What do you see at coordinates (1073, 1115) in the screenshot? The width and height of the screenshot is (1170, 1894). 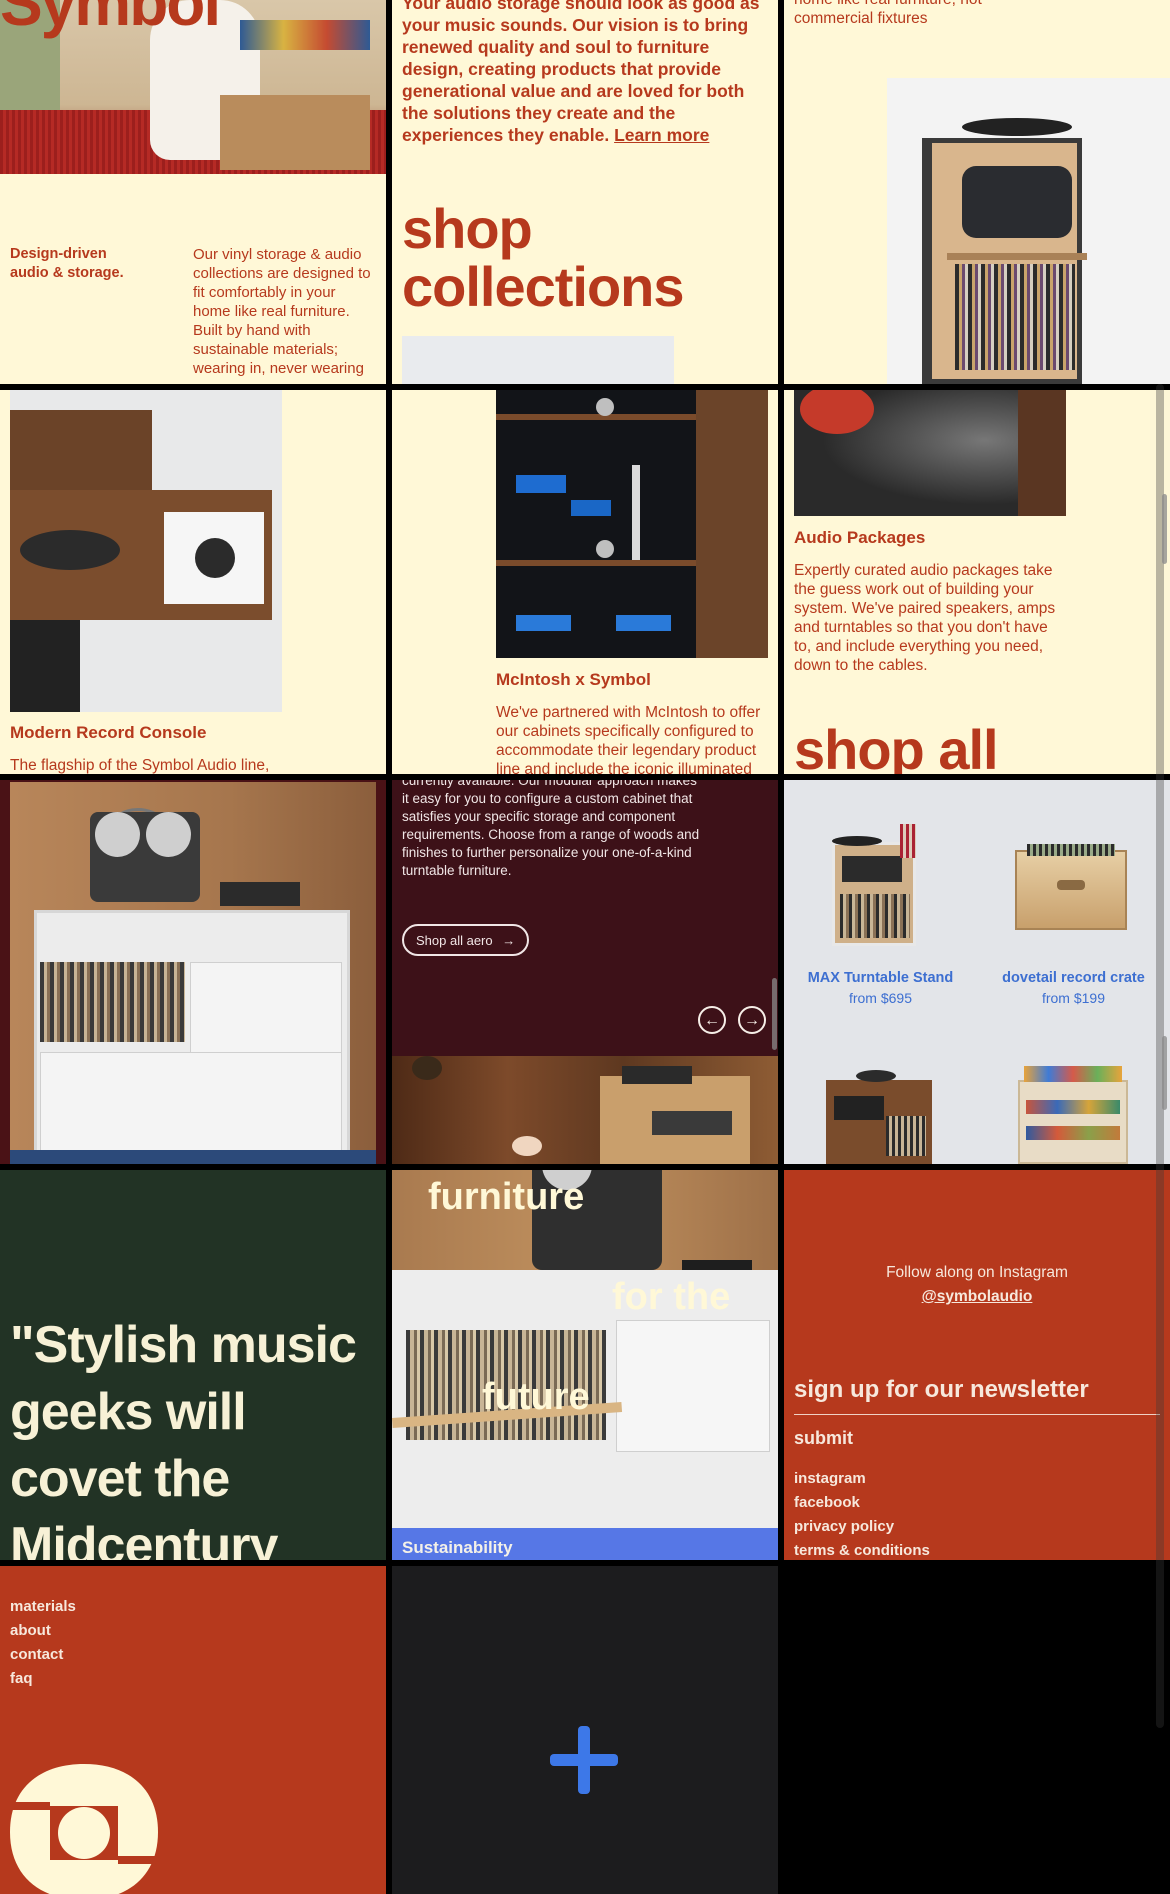 I see `product-card-shelf` at bounding box center [1073, 1115].